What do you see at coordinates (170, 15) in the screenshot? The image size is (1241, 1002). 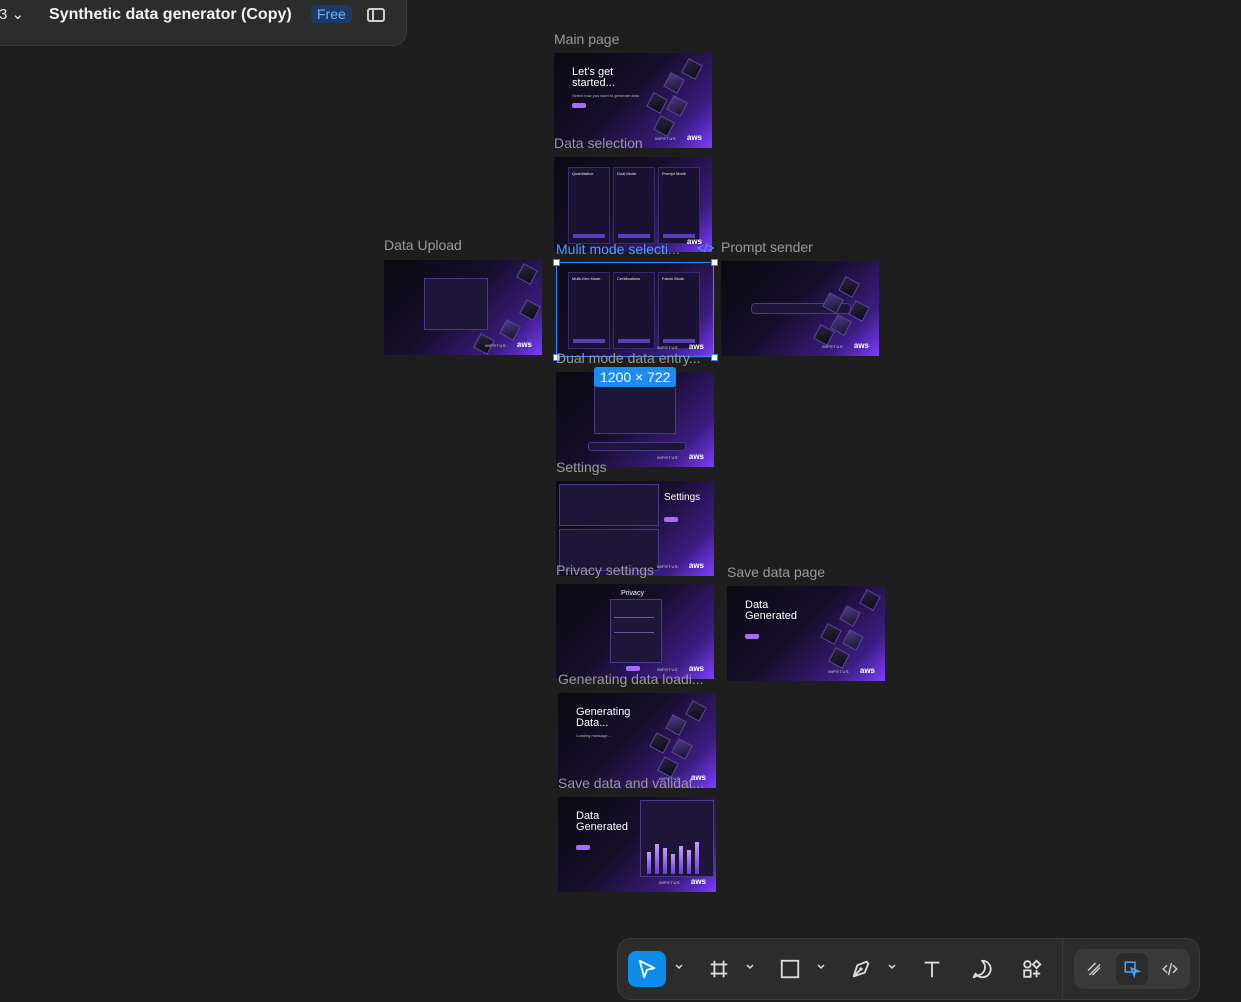 I see `file-name: Synthetic data generator (Copy)` at bounding box center [170, 15].